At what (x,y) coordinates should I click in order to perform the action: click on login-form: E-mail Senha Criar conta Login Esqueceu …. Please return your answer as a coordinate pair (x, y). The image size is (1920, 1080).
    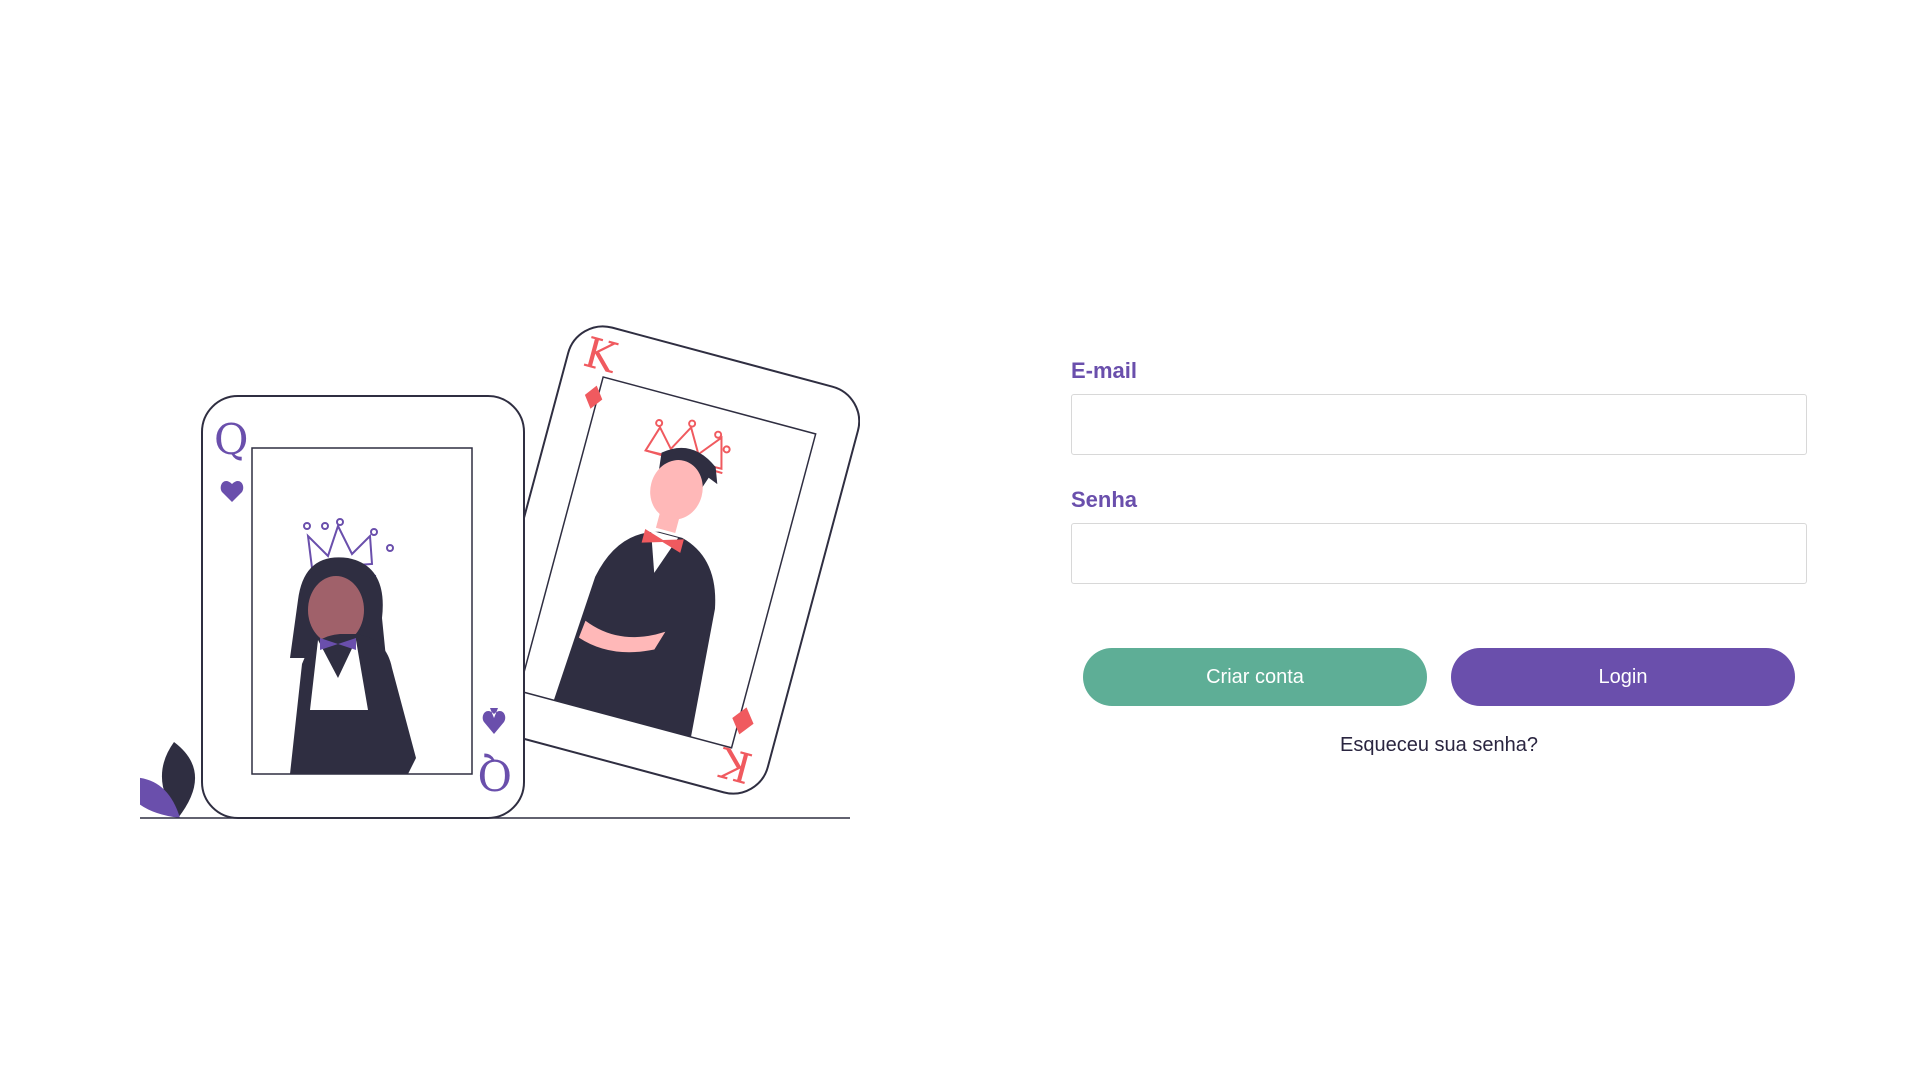
    Looking at the image, I should click on (1439, 556).